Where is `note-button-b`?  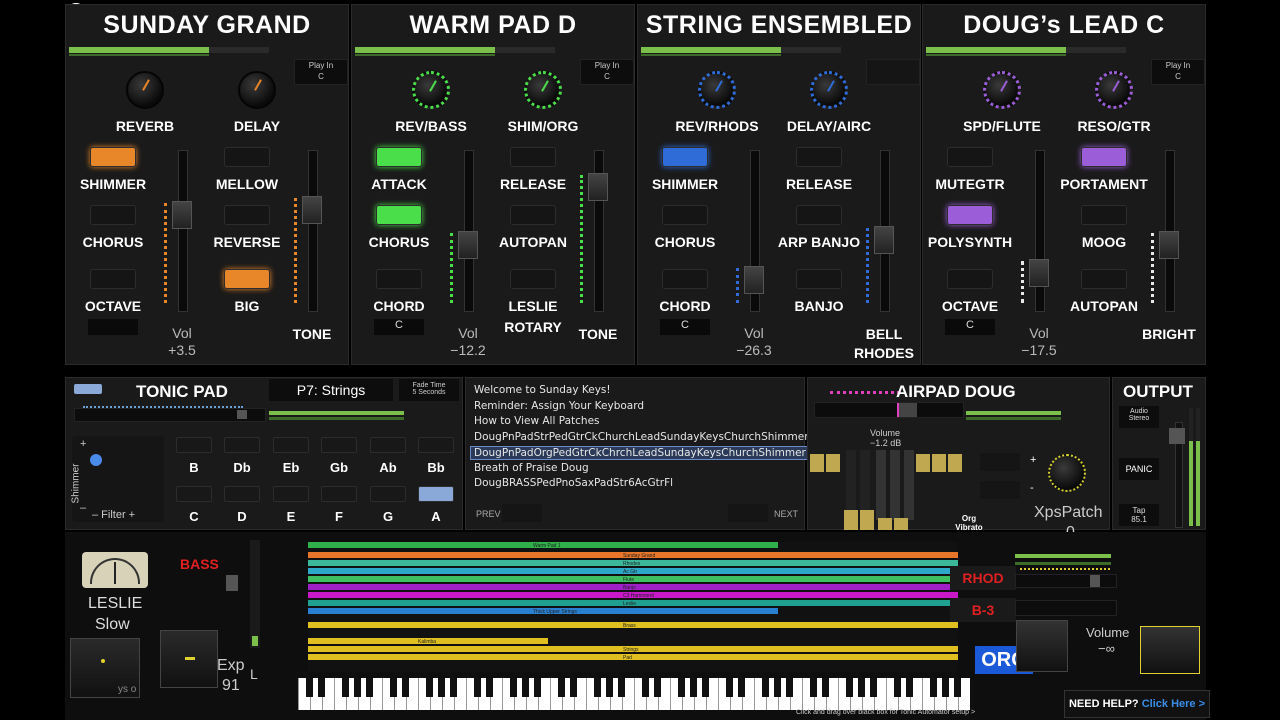 note-button-b is located at coordinates (194, 445).